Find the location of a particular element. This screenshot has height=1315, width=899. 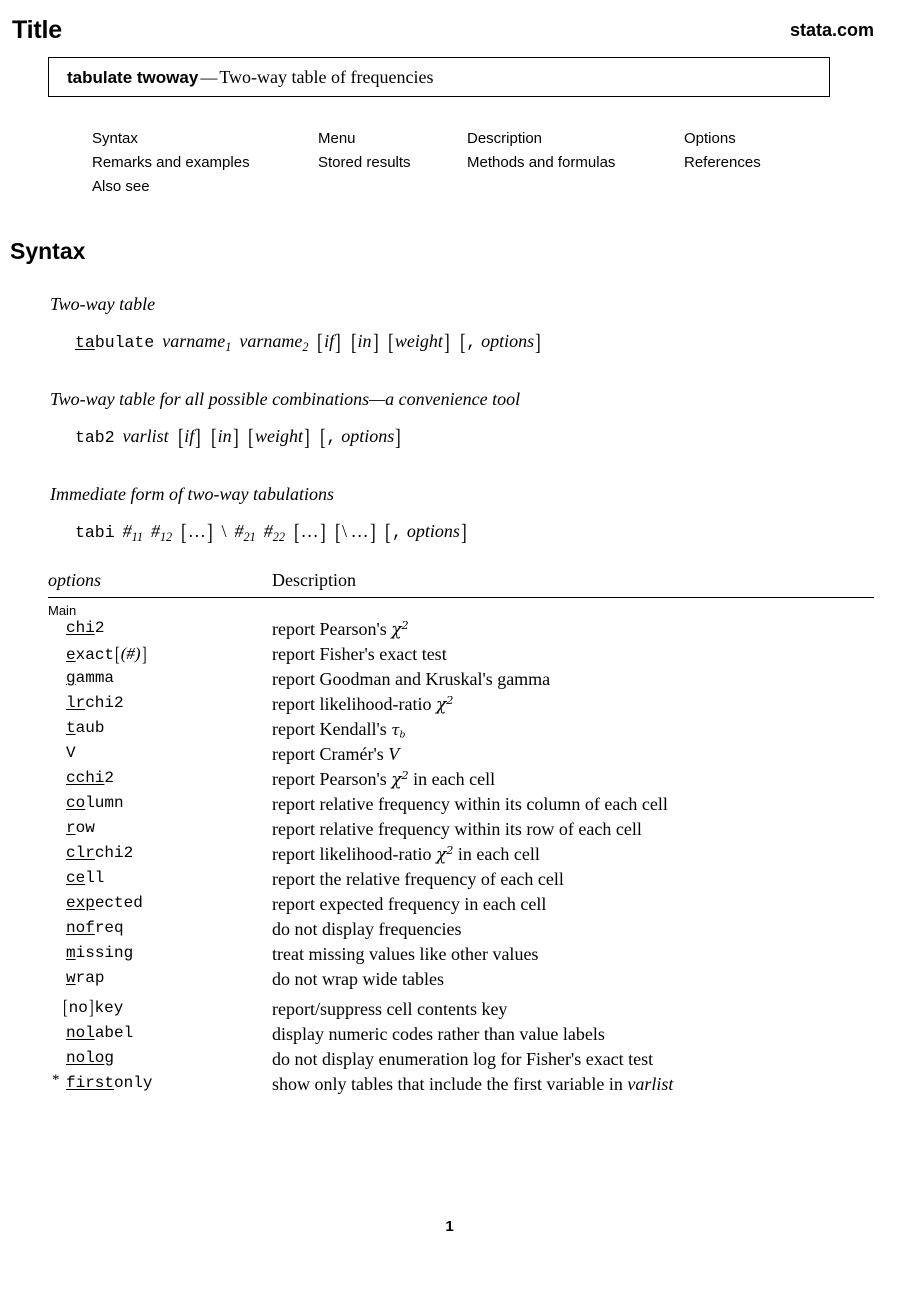

option-desc-wrap: do not wrap wide tables is located at coordinates (358, 979).